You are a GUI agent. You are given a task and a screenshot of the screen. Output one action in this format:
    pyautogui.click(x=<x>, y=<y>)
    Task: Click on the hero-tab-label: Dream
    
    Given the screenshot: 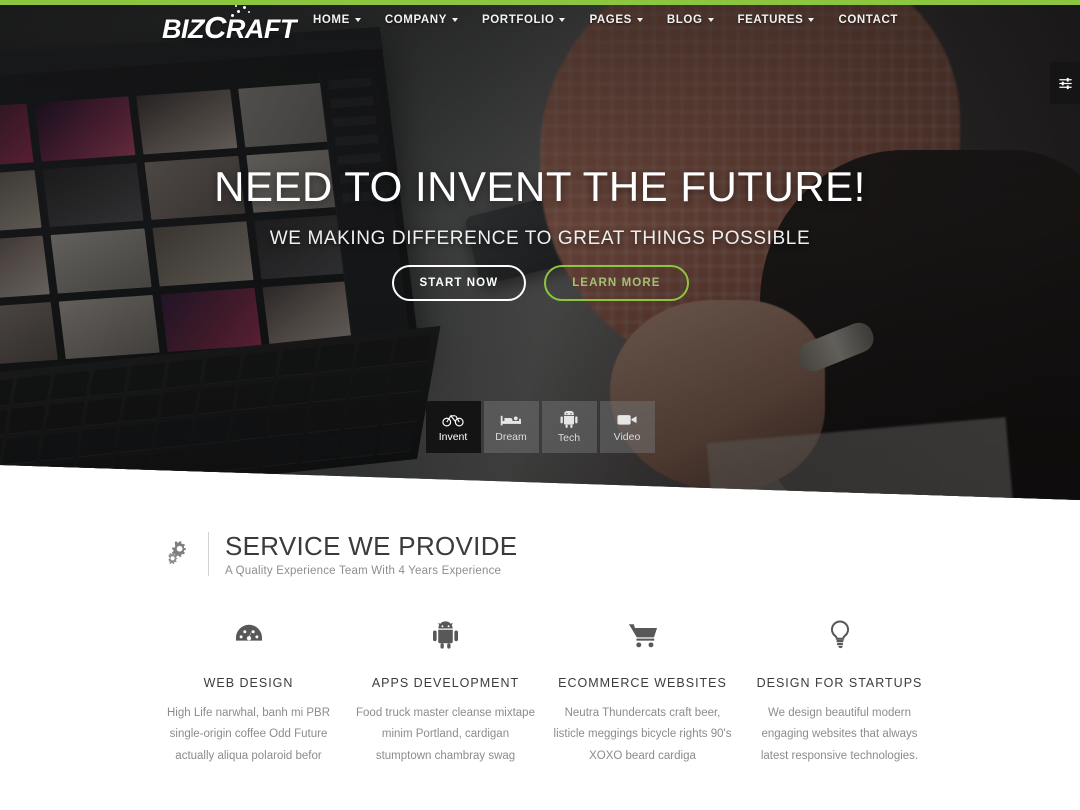 What is the action you would take?
    pyautogui.click(x=511, y=436)
    